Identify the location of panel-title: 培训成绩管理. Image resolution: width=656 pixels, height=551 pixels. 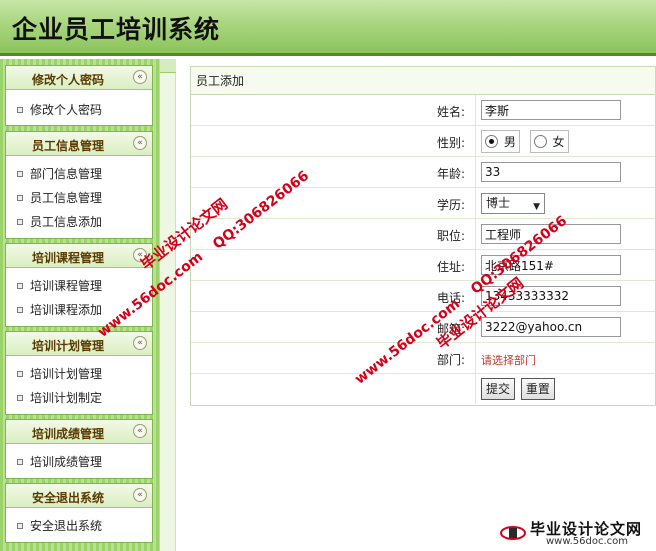
(67, 434).